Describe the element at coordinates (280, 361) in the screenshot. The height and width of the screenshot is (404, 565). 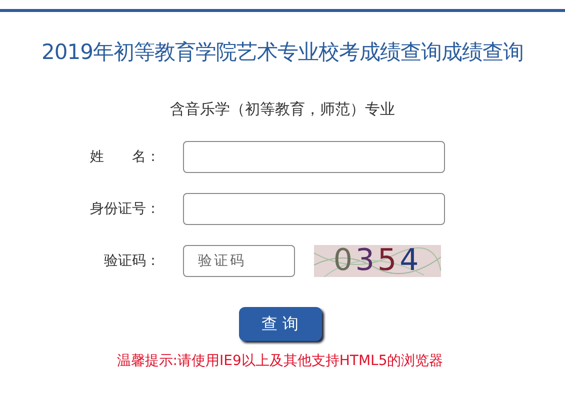
I see `browser-notice: 温馨提示:请使用IE9以上及其他支持HTML5的浏览器` at that location.